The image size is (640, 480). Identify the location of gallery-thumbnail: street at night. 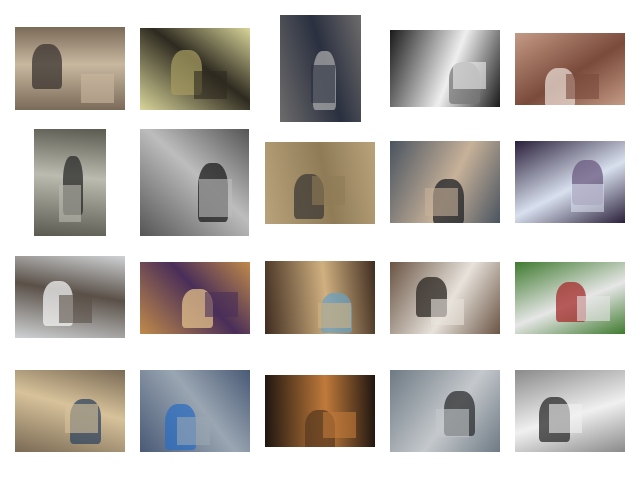
(320, 411).